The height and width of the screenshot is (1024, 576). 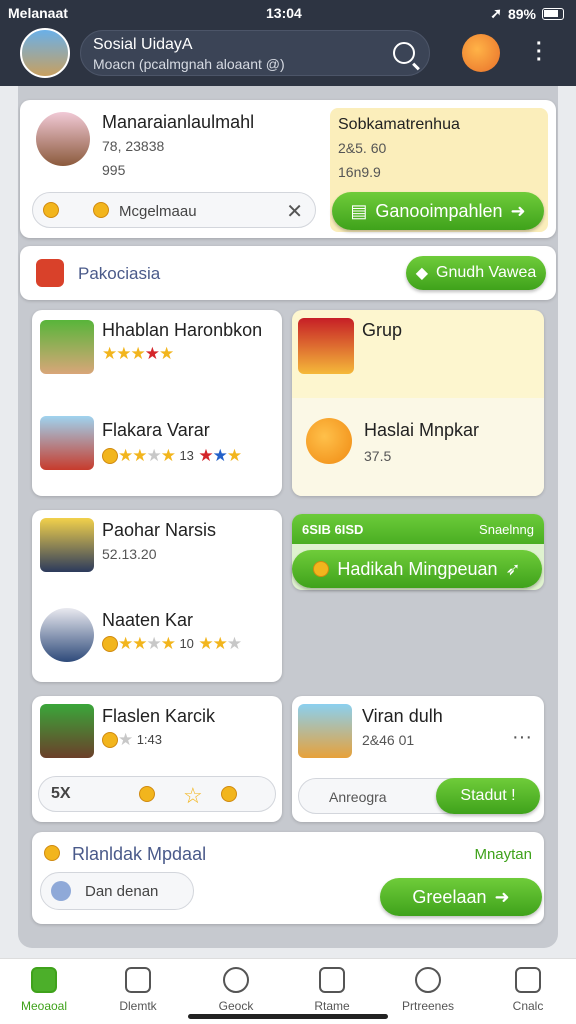 I want to click on clock: 13:04, so click(x=284, y=13).